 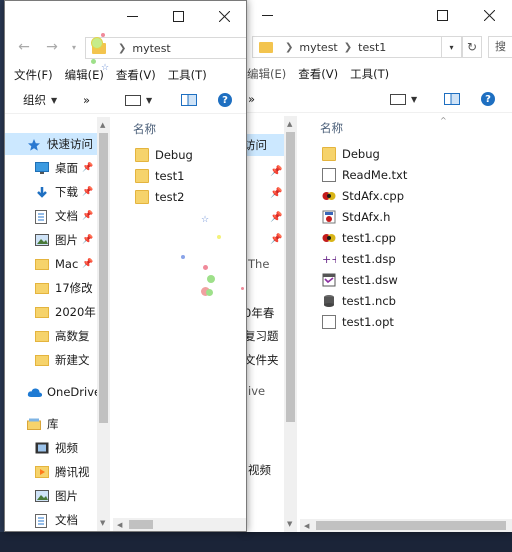 What do you see at coordinates (364, 175) in the screenshot?
I see `file-item: ReadMe.txt` at bounding box center [364, 175].